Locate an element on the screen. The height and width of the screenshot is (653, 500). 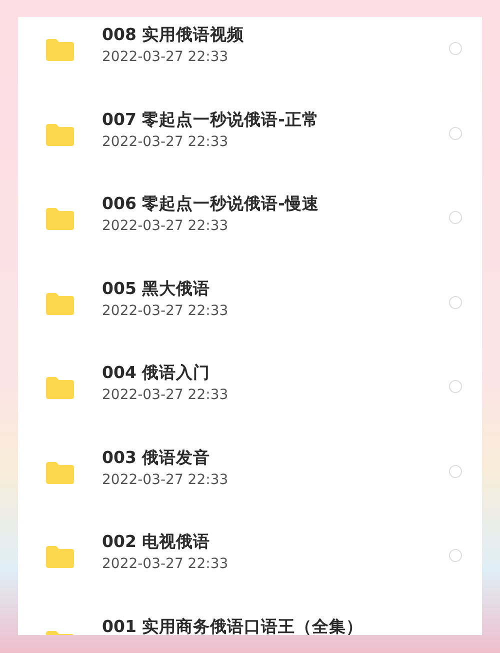
folder-name: 002 电视俄语 is located at coordinates (275, 542).